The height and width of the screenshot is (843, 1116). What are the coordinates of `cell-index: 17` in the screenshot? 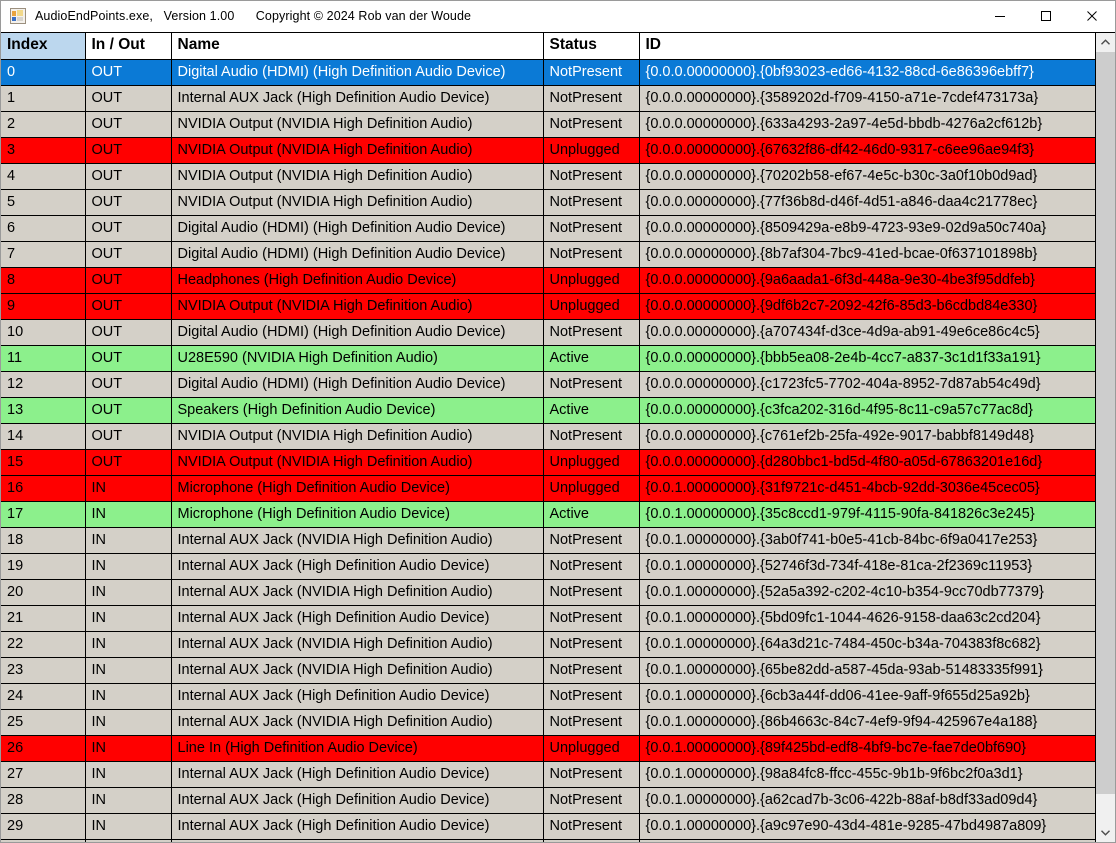 It's located at (43, 514).